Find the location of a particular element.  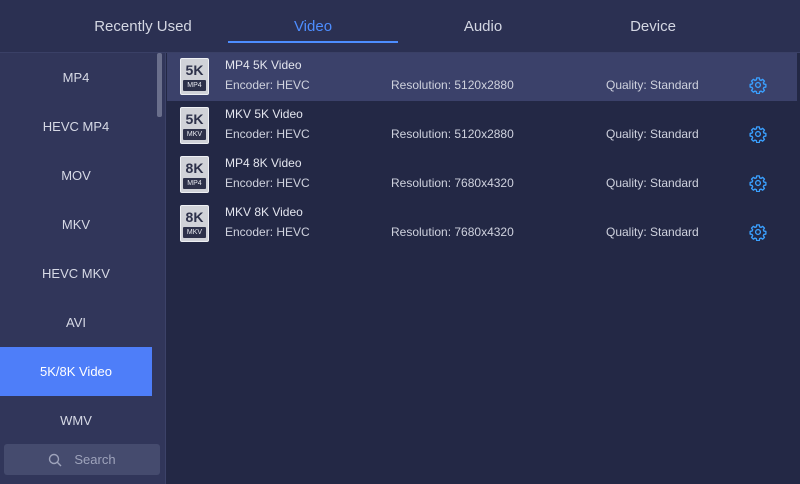

sidebar-item-hevc-mp4: HEVC MP4 is located at coordinates (76, 126).